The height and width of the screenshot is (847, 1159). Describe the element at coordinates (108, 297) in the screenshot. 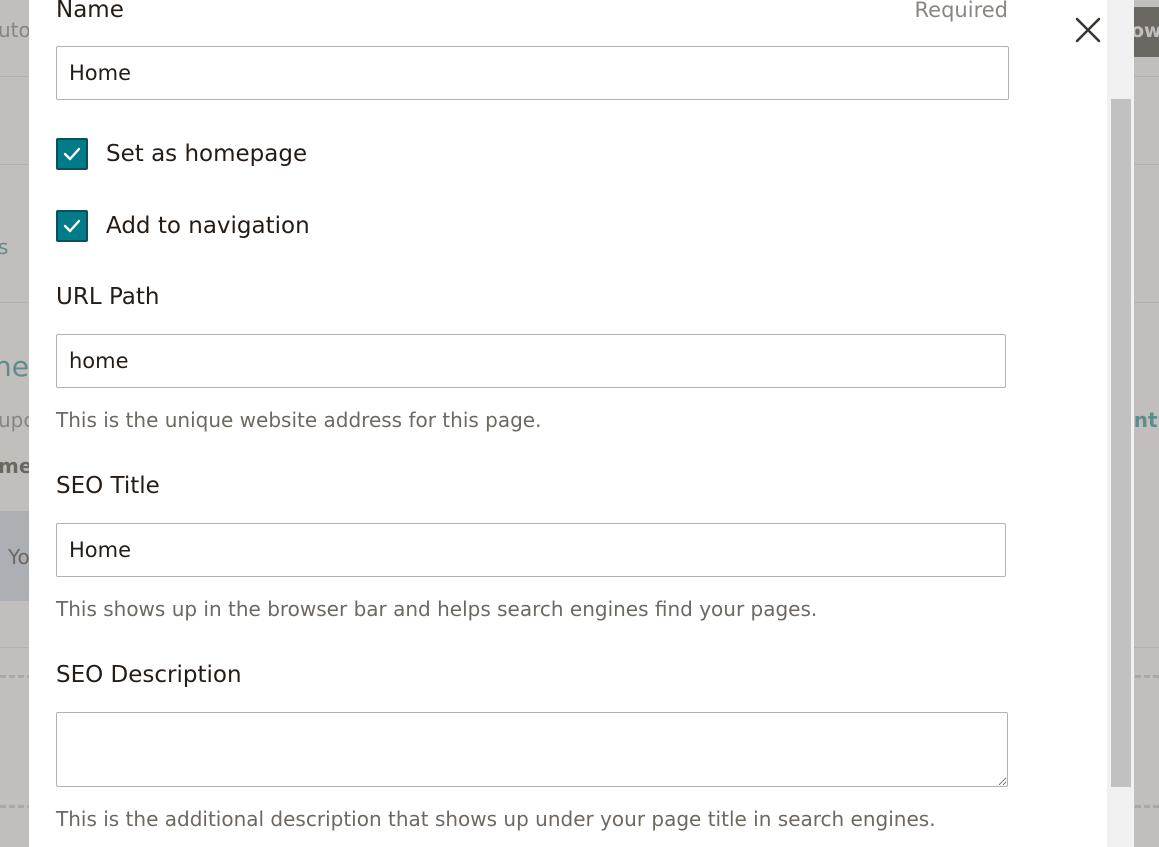

I see `url-path-label: URL Path` at that location.